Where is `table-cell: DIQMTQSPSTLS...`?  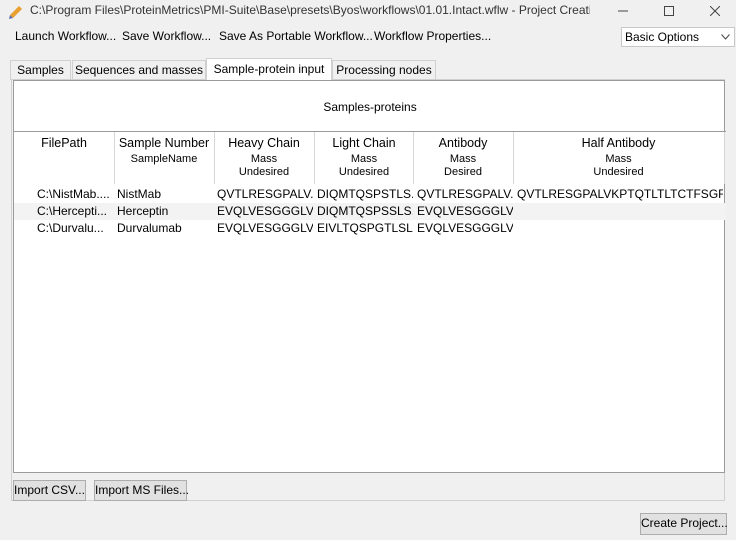
table-cell: DIQMTQSPSTLS... is located at coordinates (365, 194).